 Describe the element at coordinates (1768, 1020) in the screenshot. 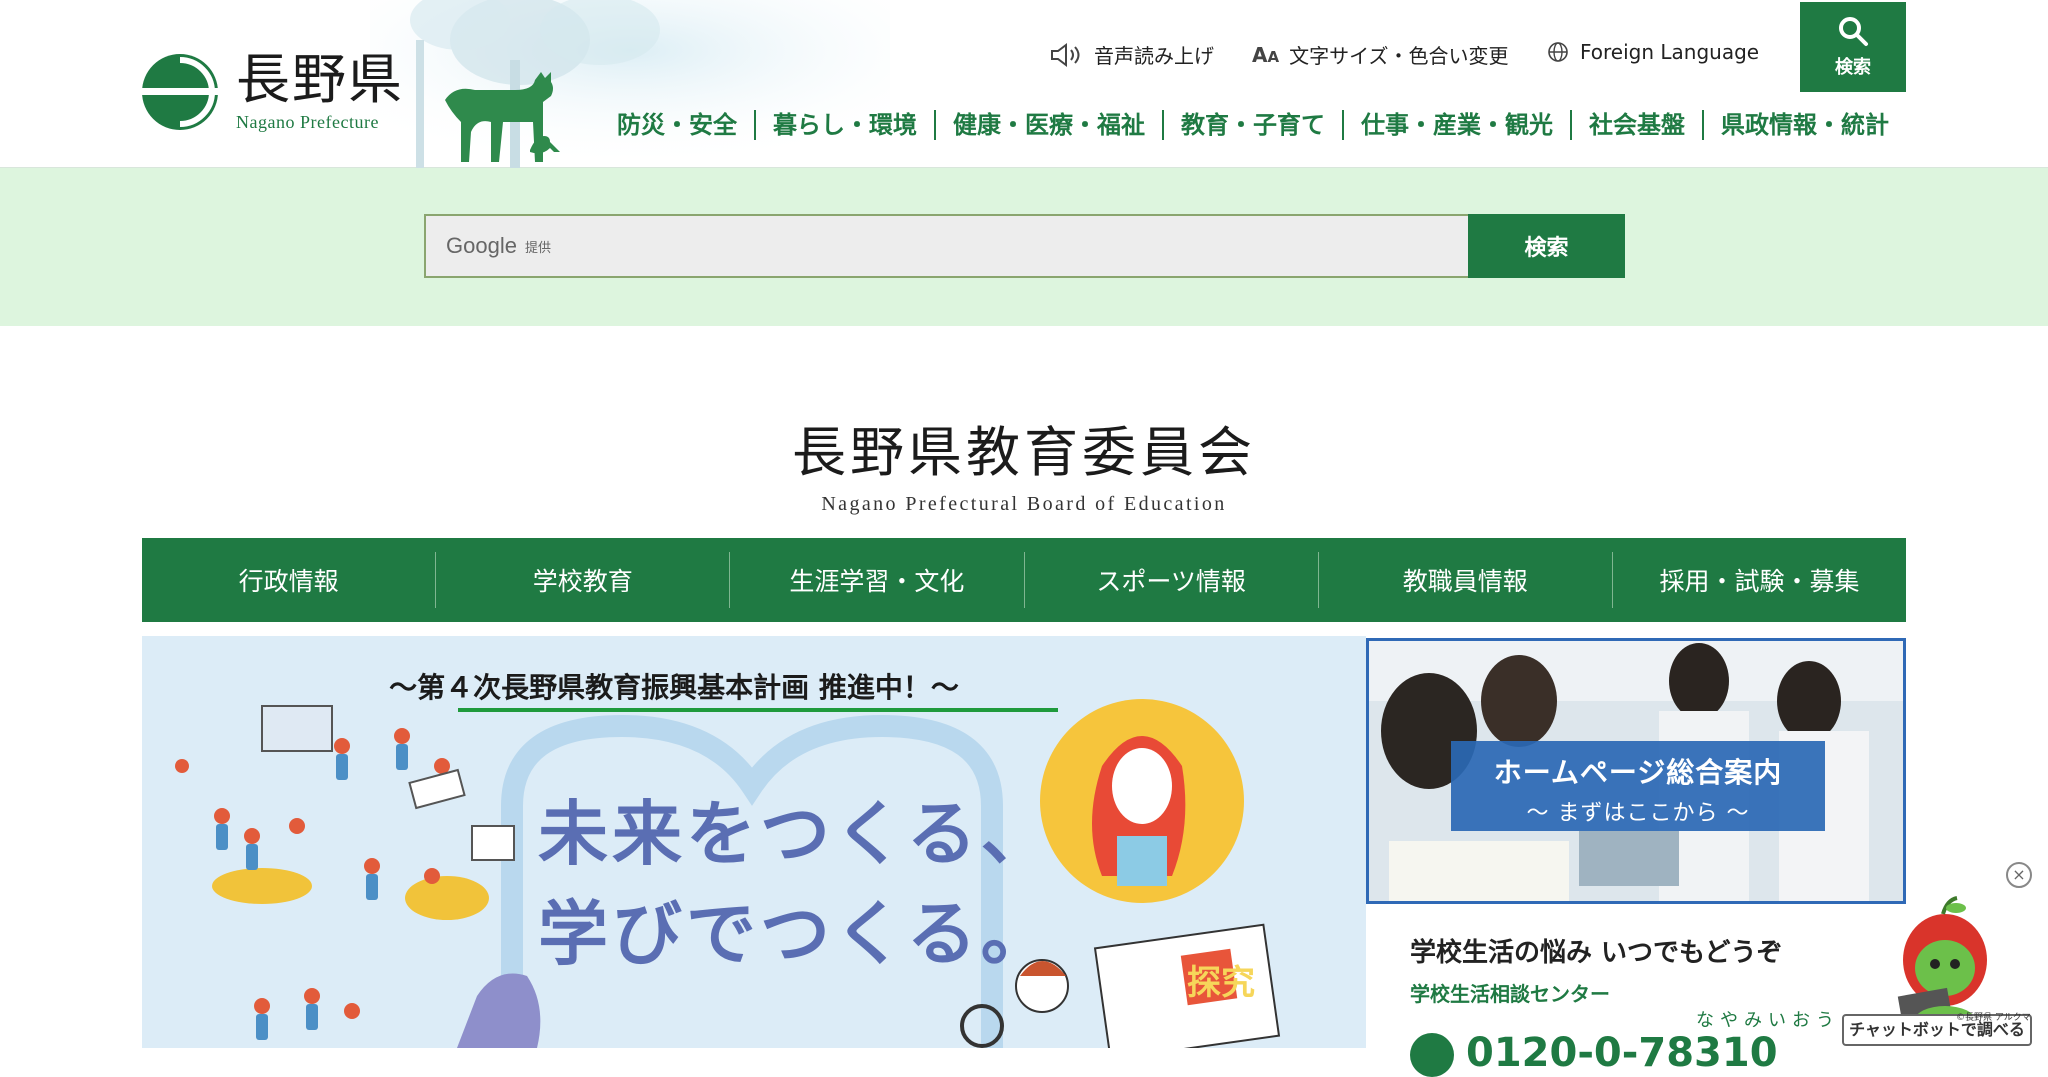

I see `consult-kana: なやみいおう` at that location.